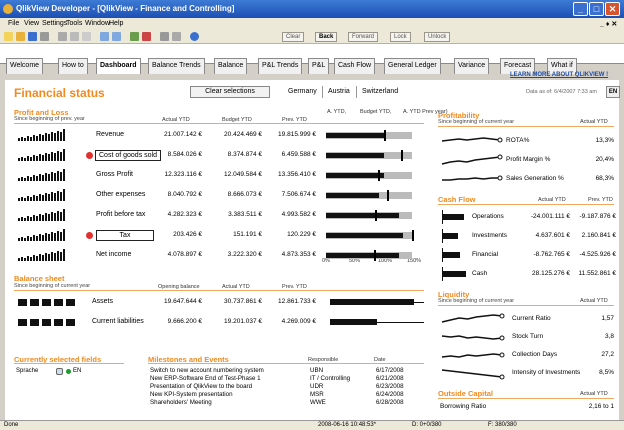  Describe the element at coordinates (52, 286) in the screenshot. I see `balance-subtitle: Since beginning of current year` at that location.